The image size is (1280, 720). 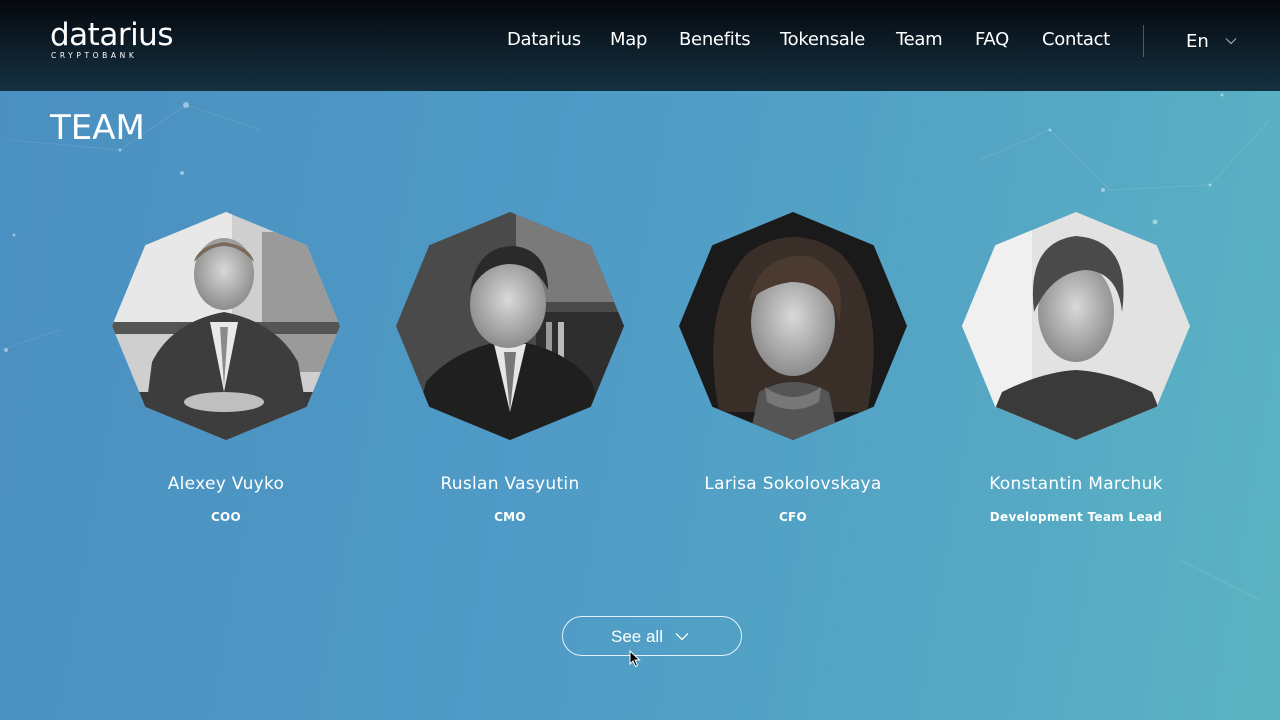 I want to click on nav-item-tokensale: Tokensale, so click(x=822, y=39).